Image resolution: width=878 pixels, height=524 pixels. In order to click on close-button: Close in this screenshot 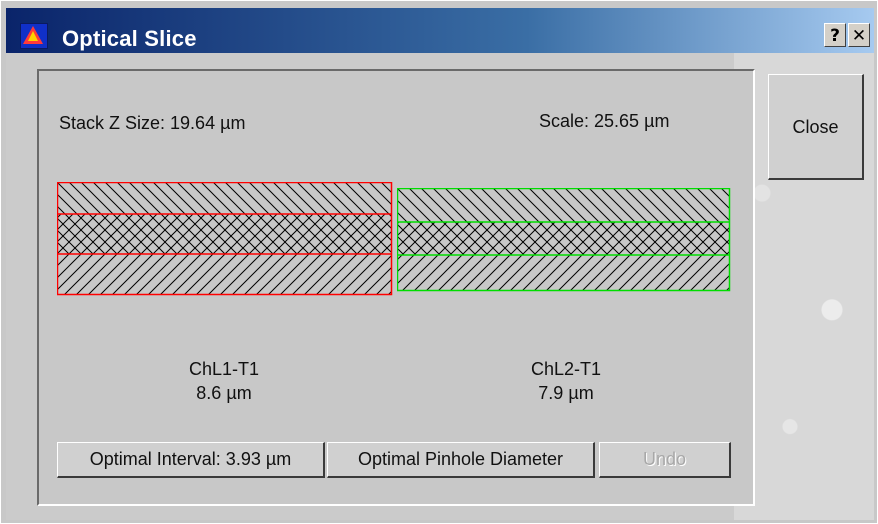, I will do `click(816, 127)`.